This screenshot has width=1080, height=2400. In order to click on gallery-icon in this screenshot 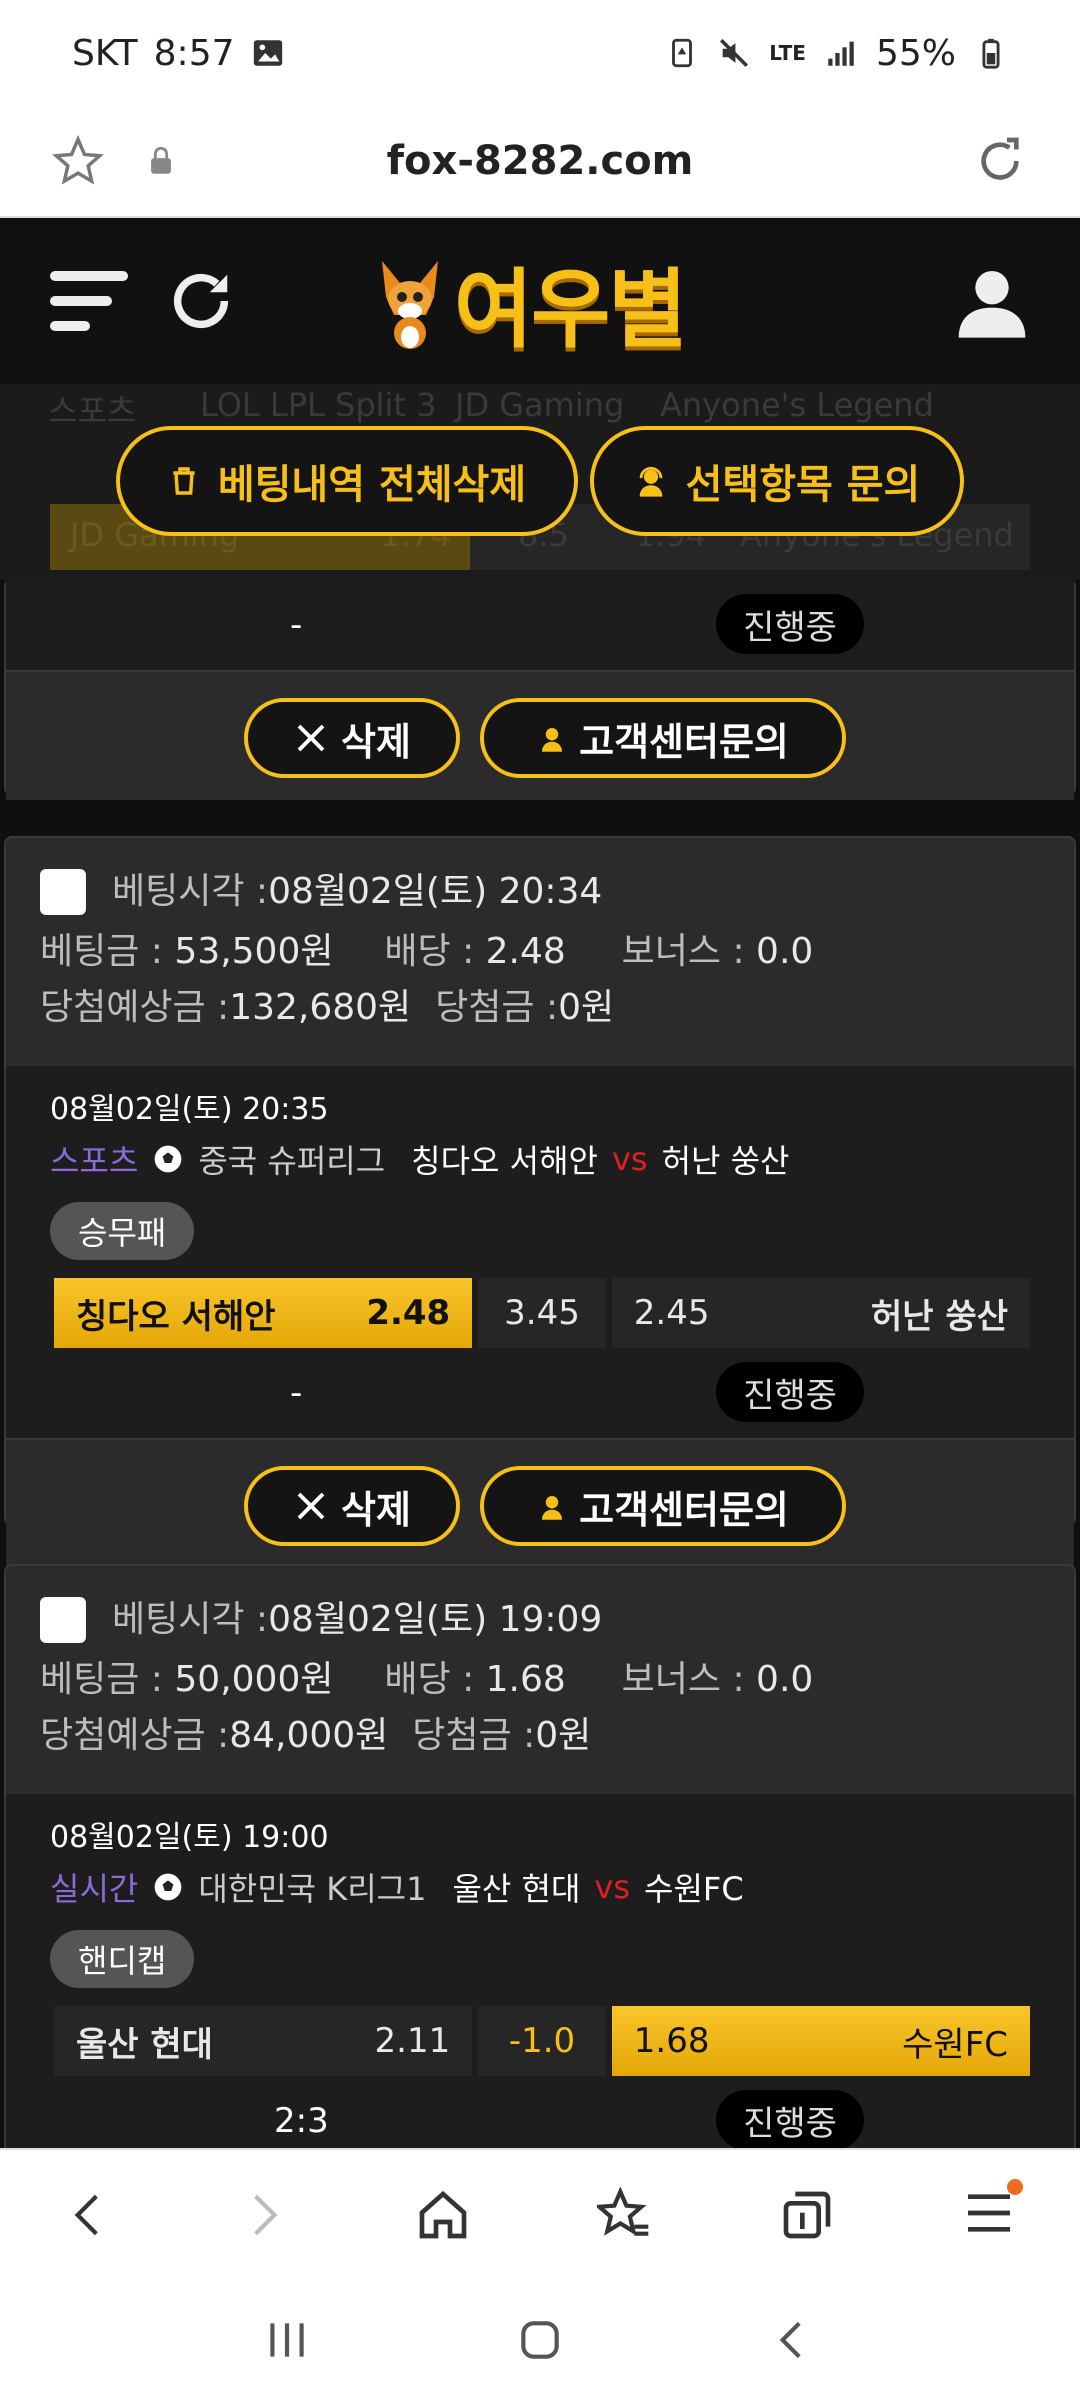, I will do `click(267, 53)`.